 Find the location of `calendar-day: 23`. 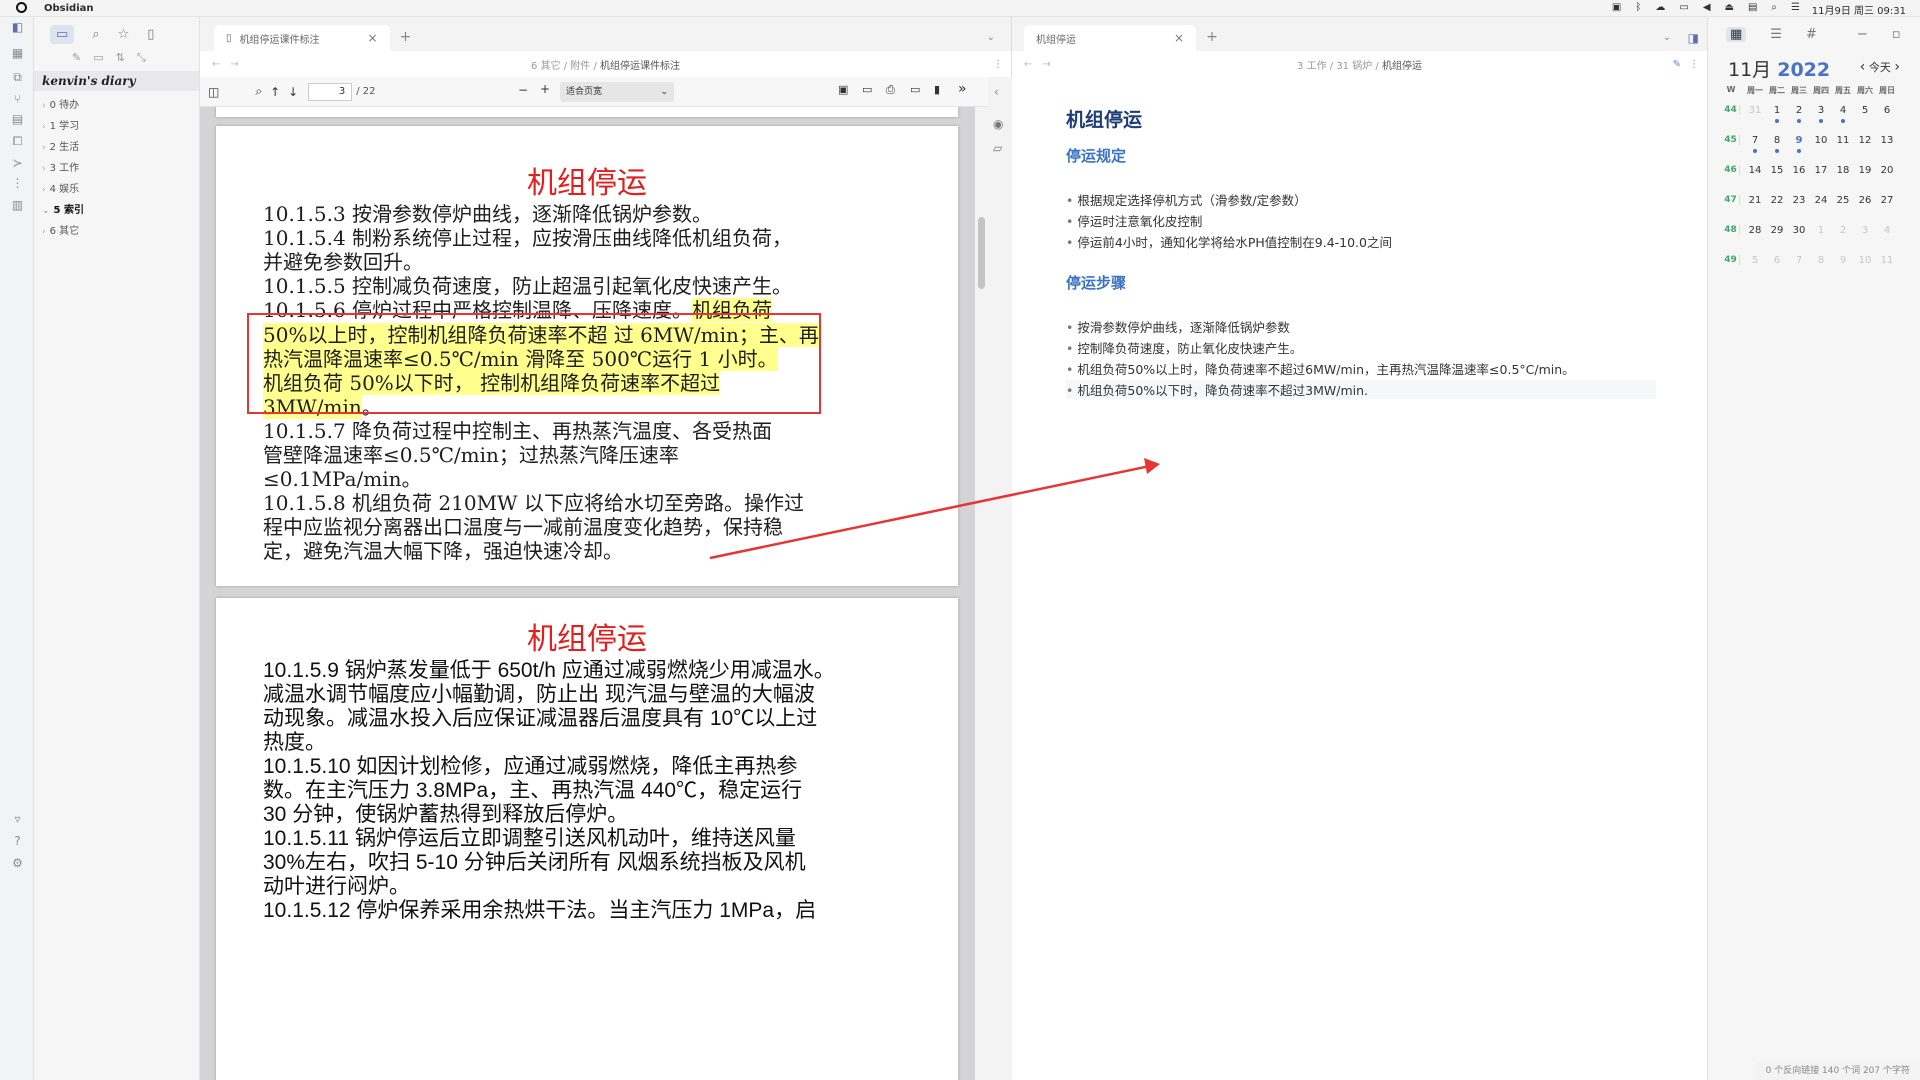

calendar-day: 23 is located at coordinates (1799, 200).